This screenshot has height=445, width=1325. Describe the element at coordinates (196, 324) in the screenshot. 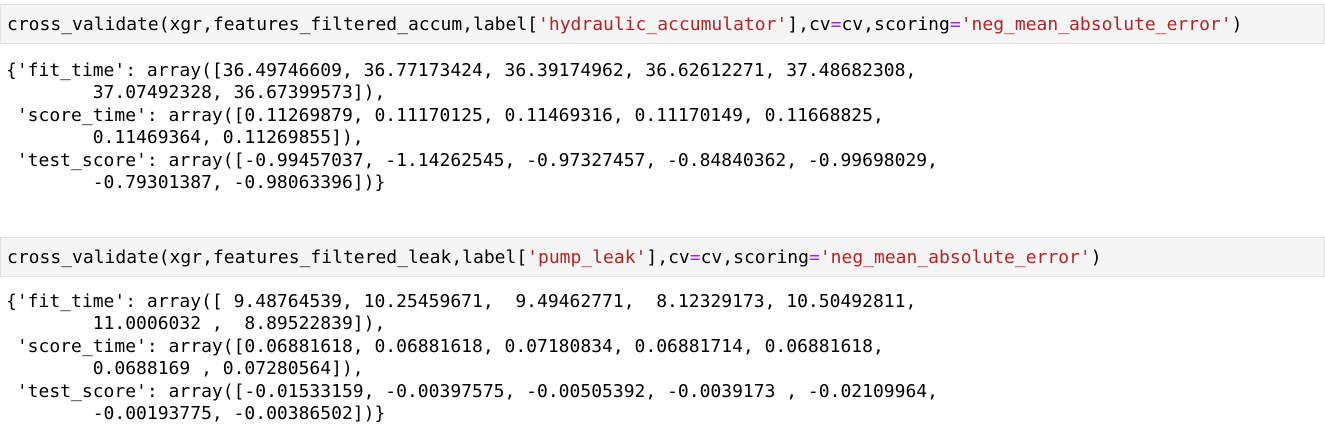

I see `output-line: 11.0006032 , 8.89522839]),` at that location.